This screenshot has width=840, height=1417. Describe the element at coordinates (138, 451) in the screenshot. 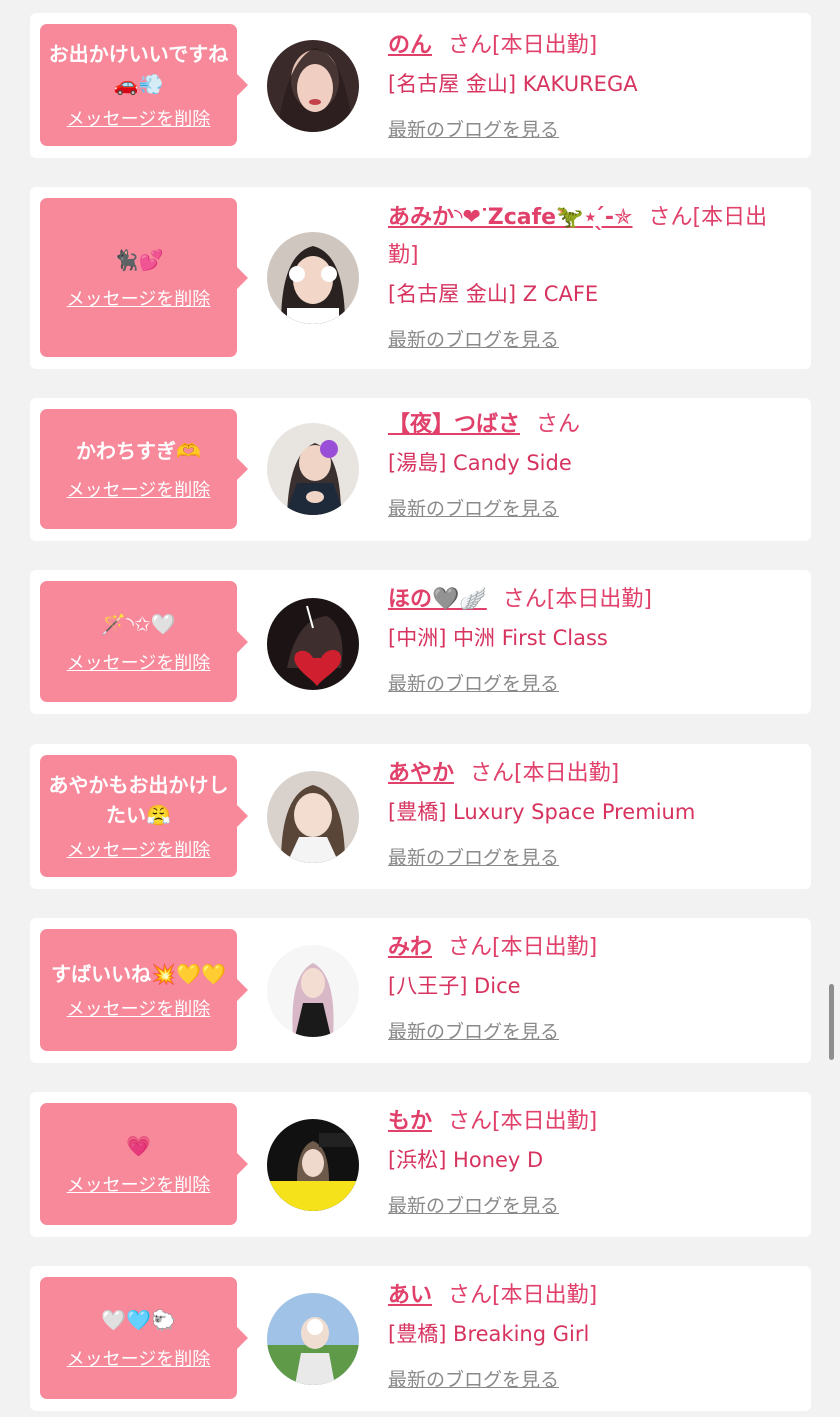

I see `message-text: かわちすぎ🫶` at that location.